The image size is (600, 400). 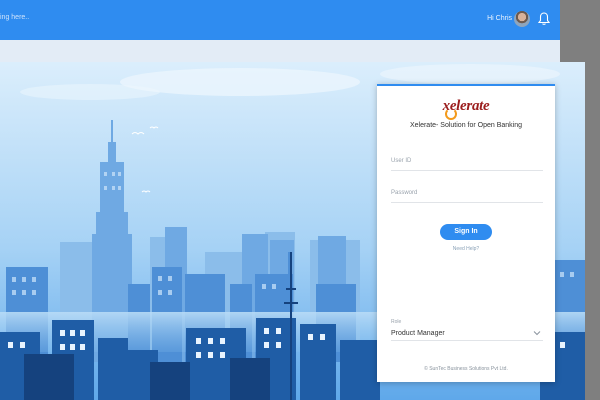 What do you see at coordinates (466, 369) in the screenshot?
I see `copyright-text: © SunTec Business Solutions Pvt Ltd.` at bounding box center [466, 369].